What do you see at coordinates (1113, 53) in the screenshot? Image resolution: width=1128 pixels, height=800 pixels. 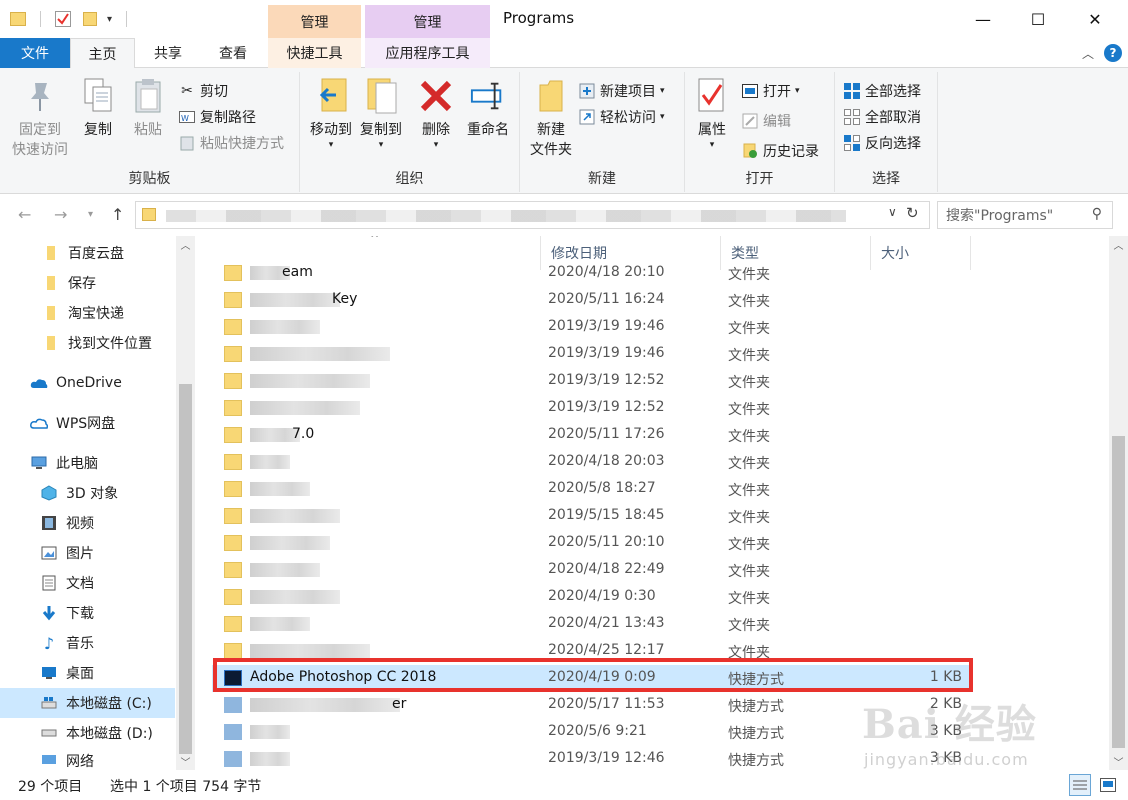 I see `help-icon: ?` at bounding box center [1113, 53].